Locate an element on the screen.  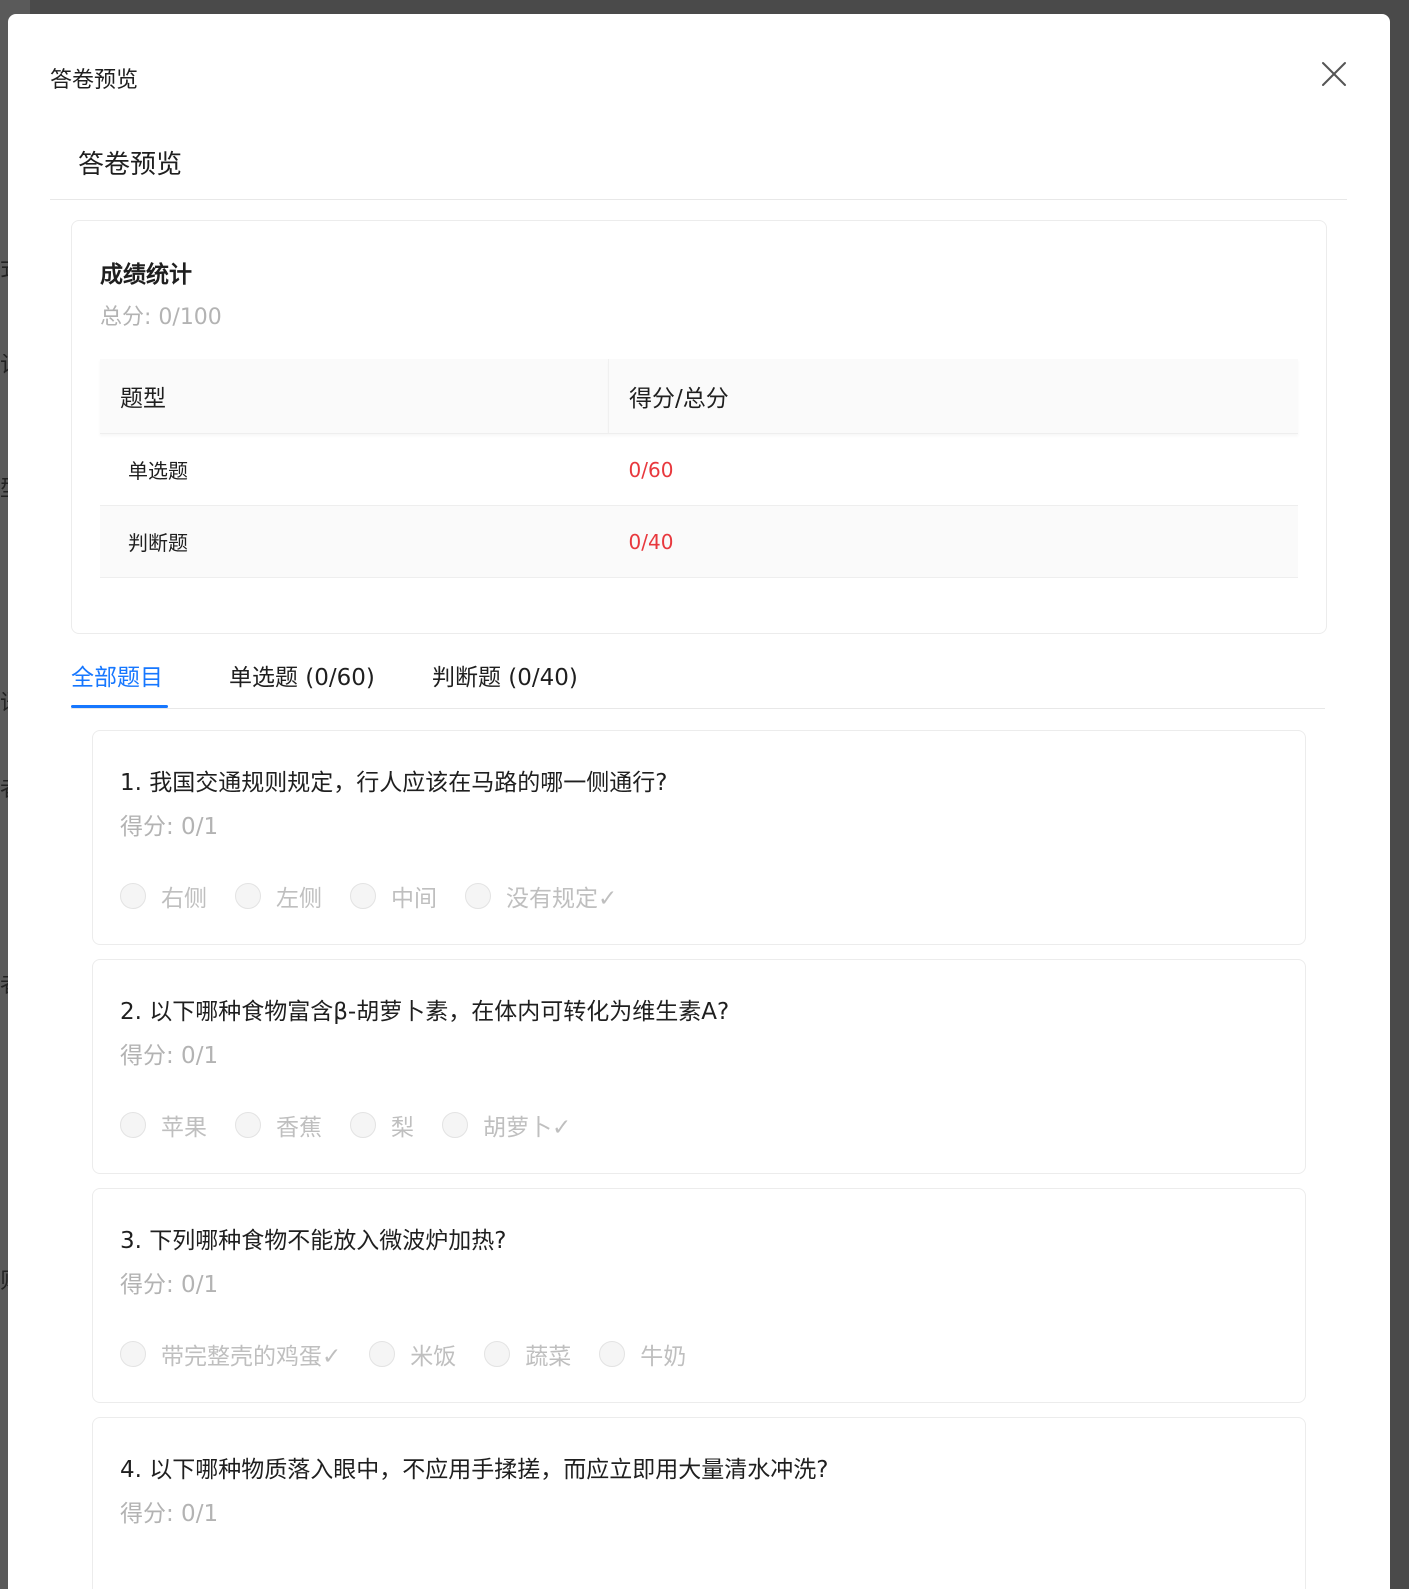
option-radio: 中间 is located at coordinates (393, 896).